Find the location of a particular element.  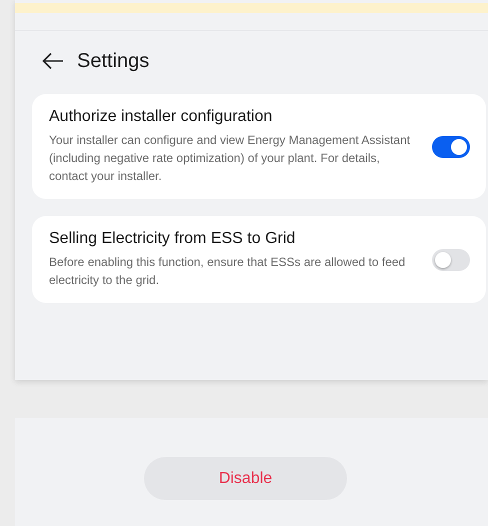

setting-description: Before enabling this function, ensure that ESSs are allowed to feed electricity to the grid. is located at coordinates (227, 271).